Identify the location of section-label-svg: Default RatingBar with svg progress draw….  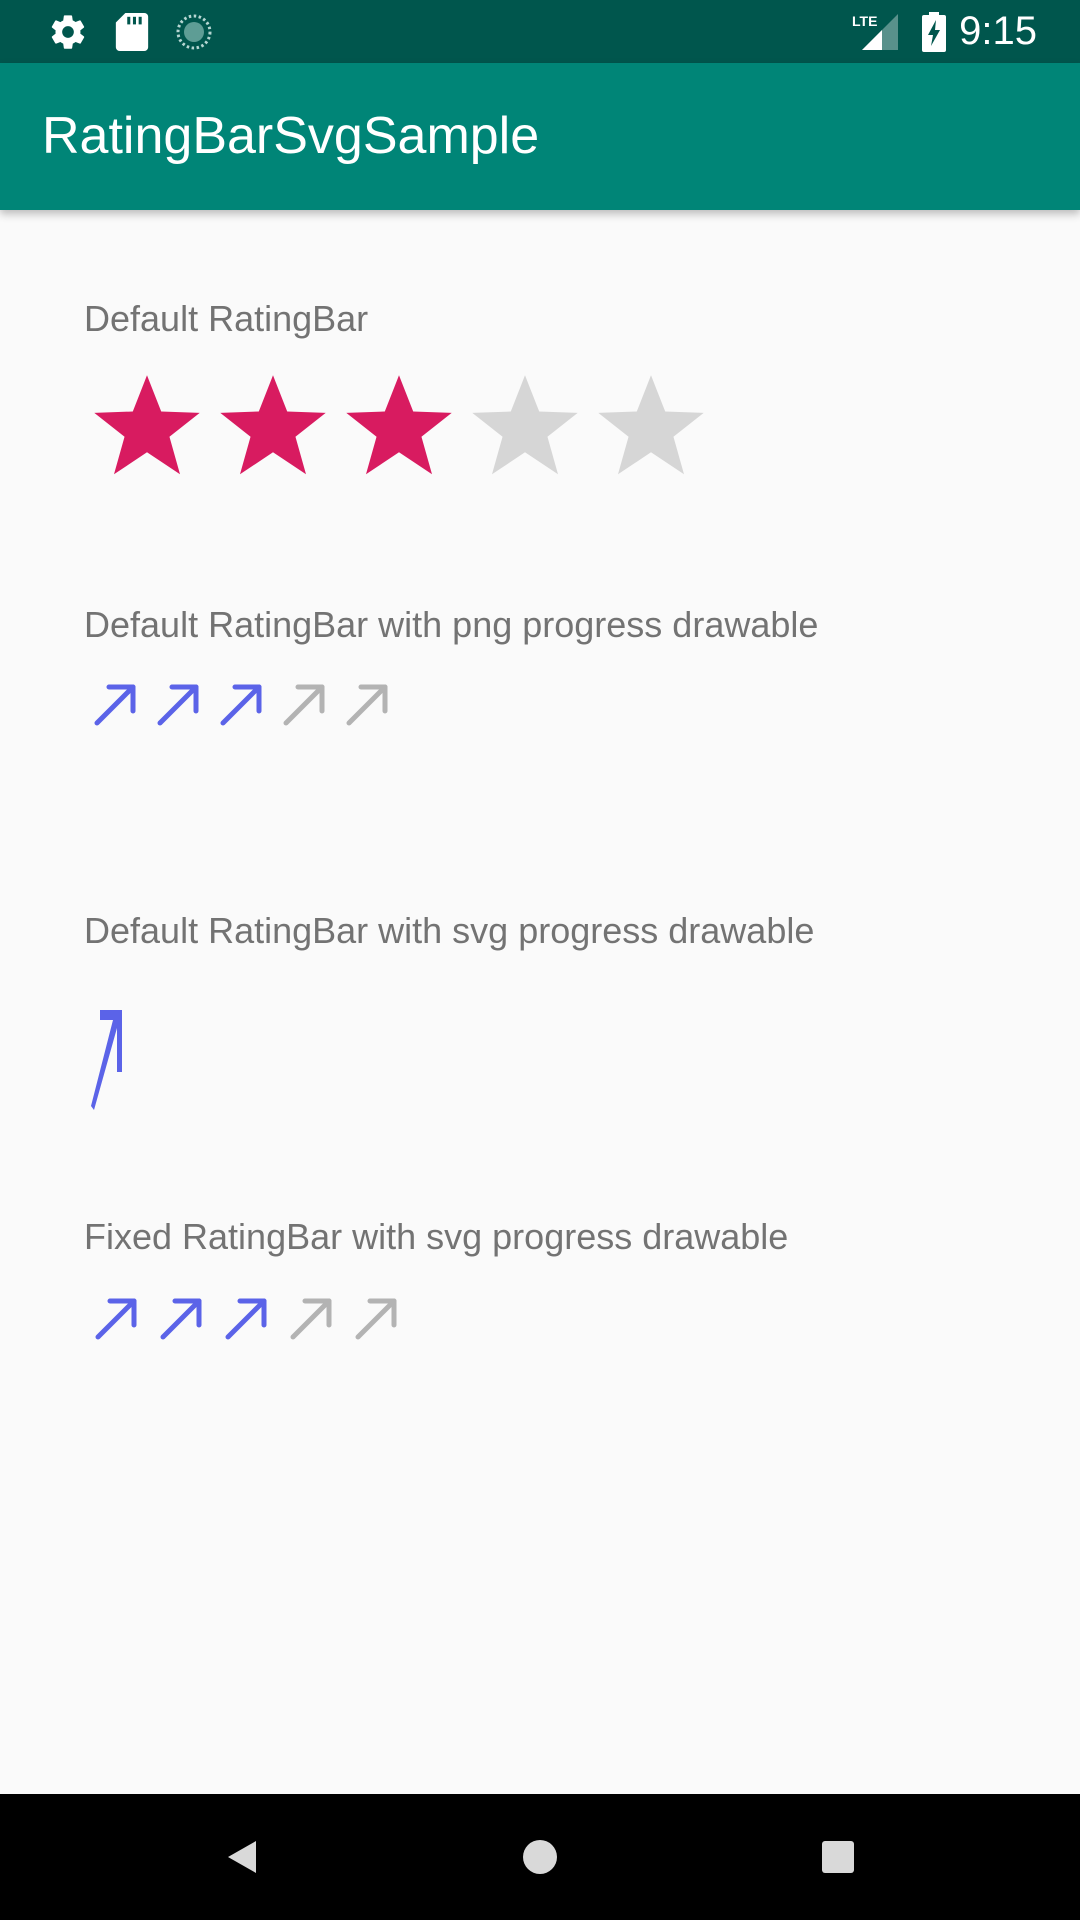
(449, 930).